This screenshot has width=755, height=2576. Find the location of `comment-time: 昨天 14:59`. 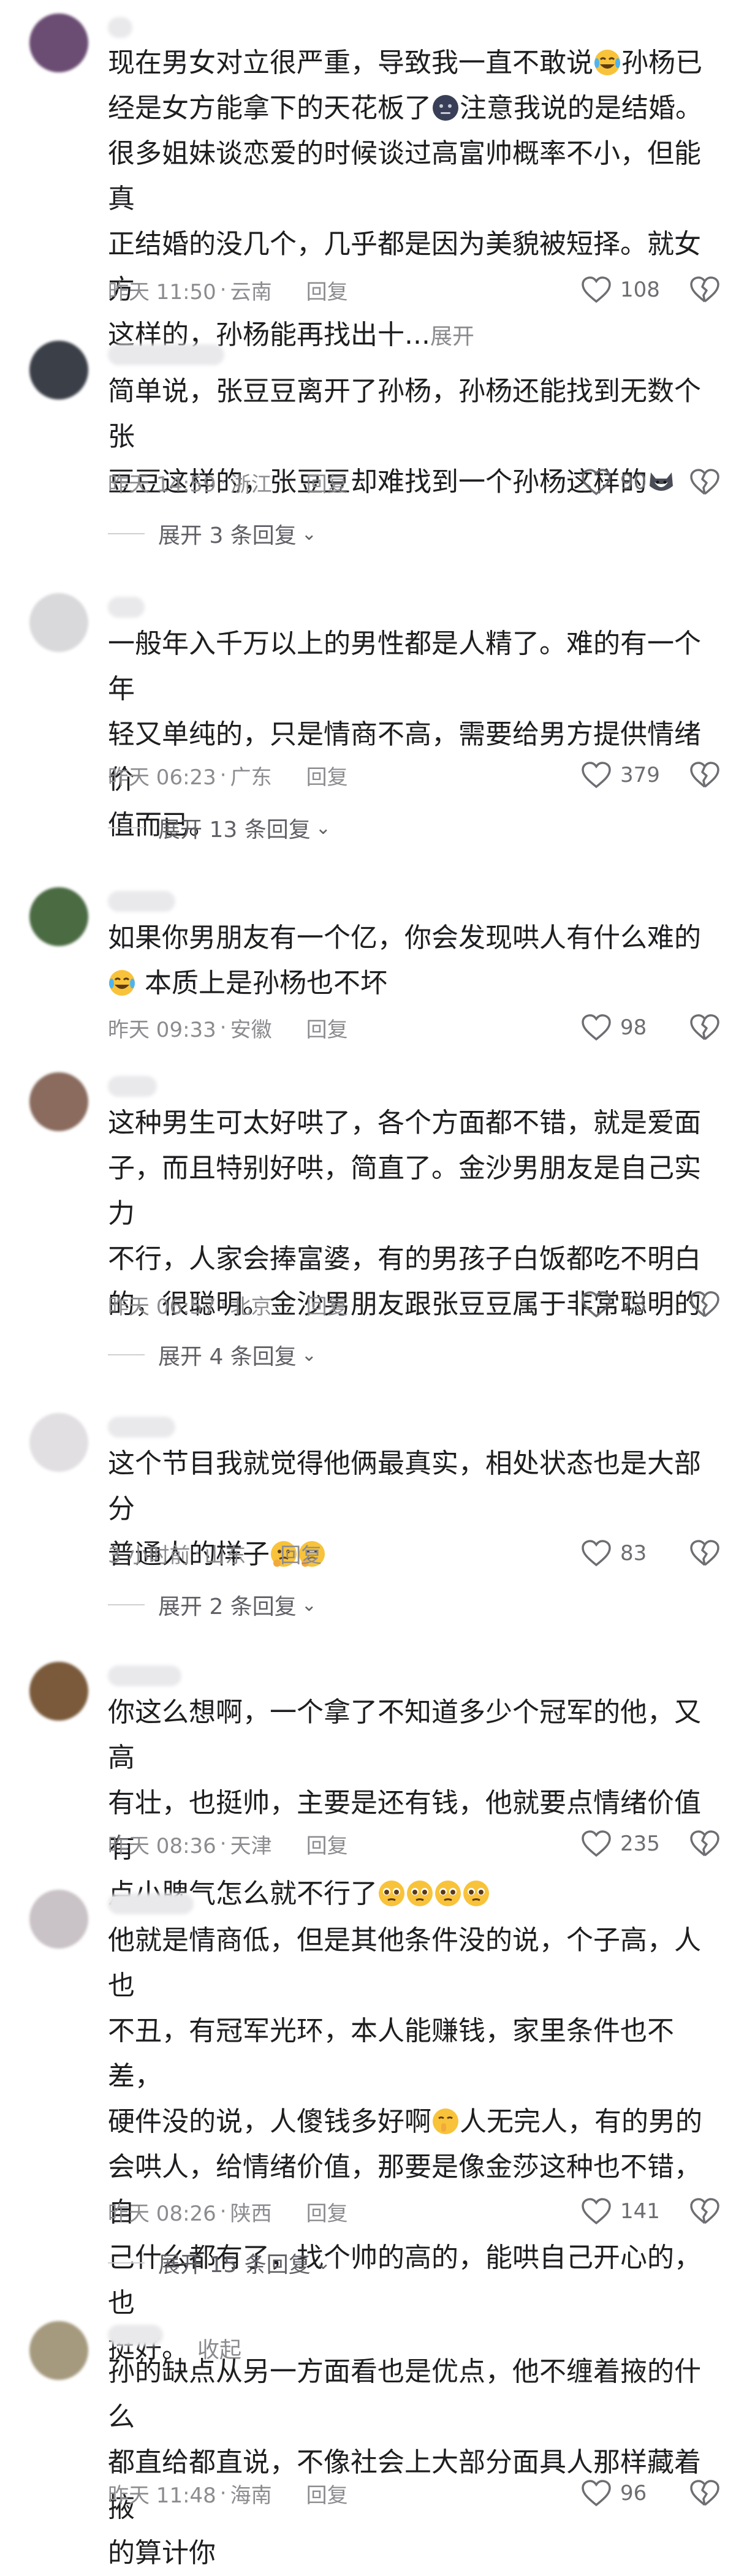

comment-time: 昨天 14:59 is located at coordinates (162, 484).